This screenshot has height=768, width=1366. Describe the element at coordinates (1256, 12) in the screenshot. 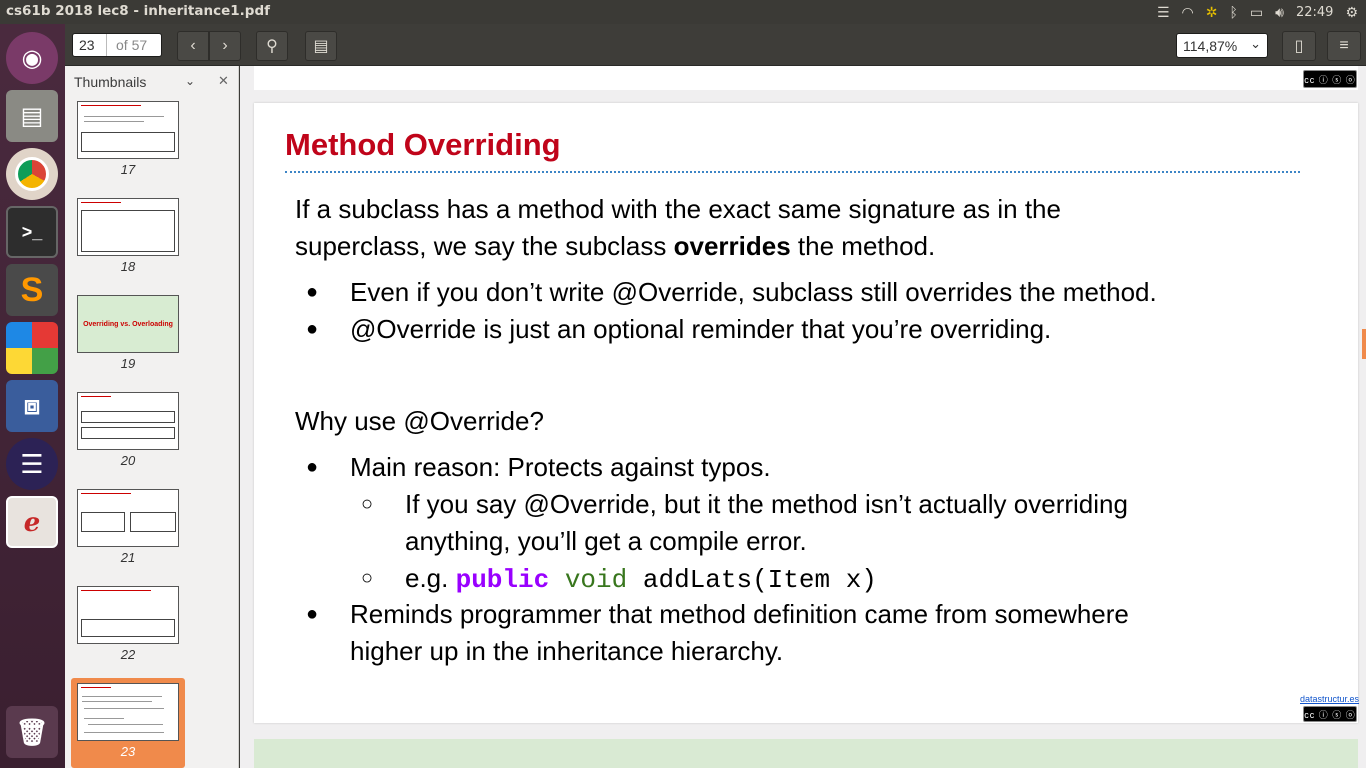

I see `battery-icon: ▭` at that location.